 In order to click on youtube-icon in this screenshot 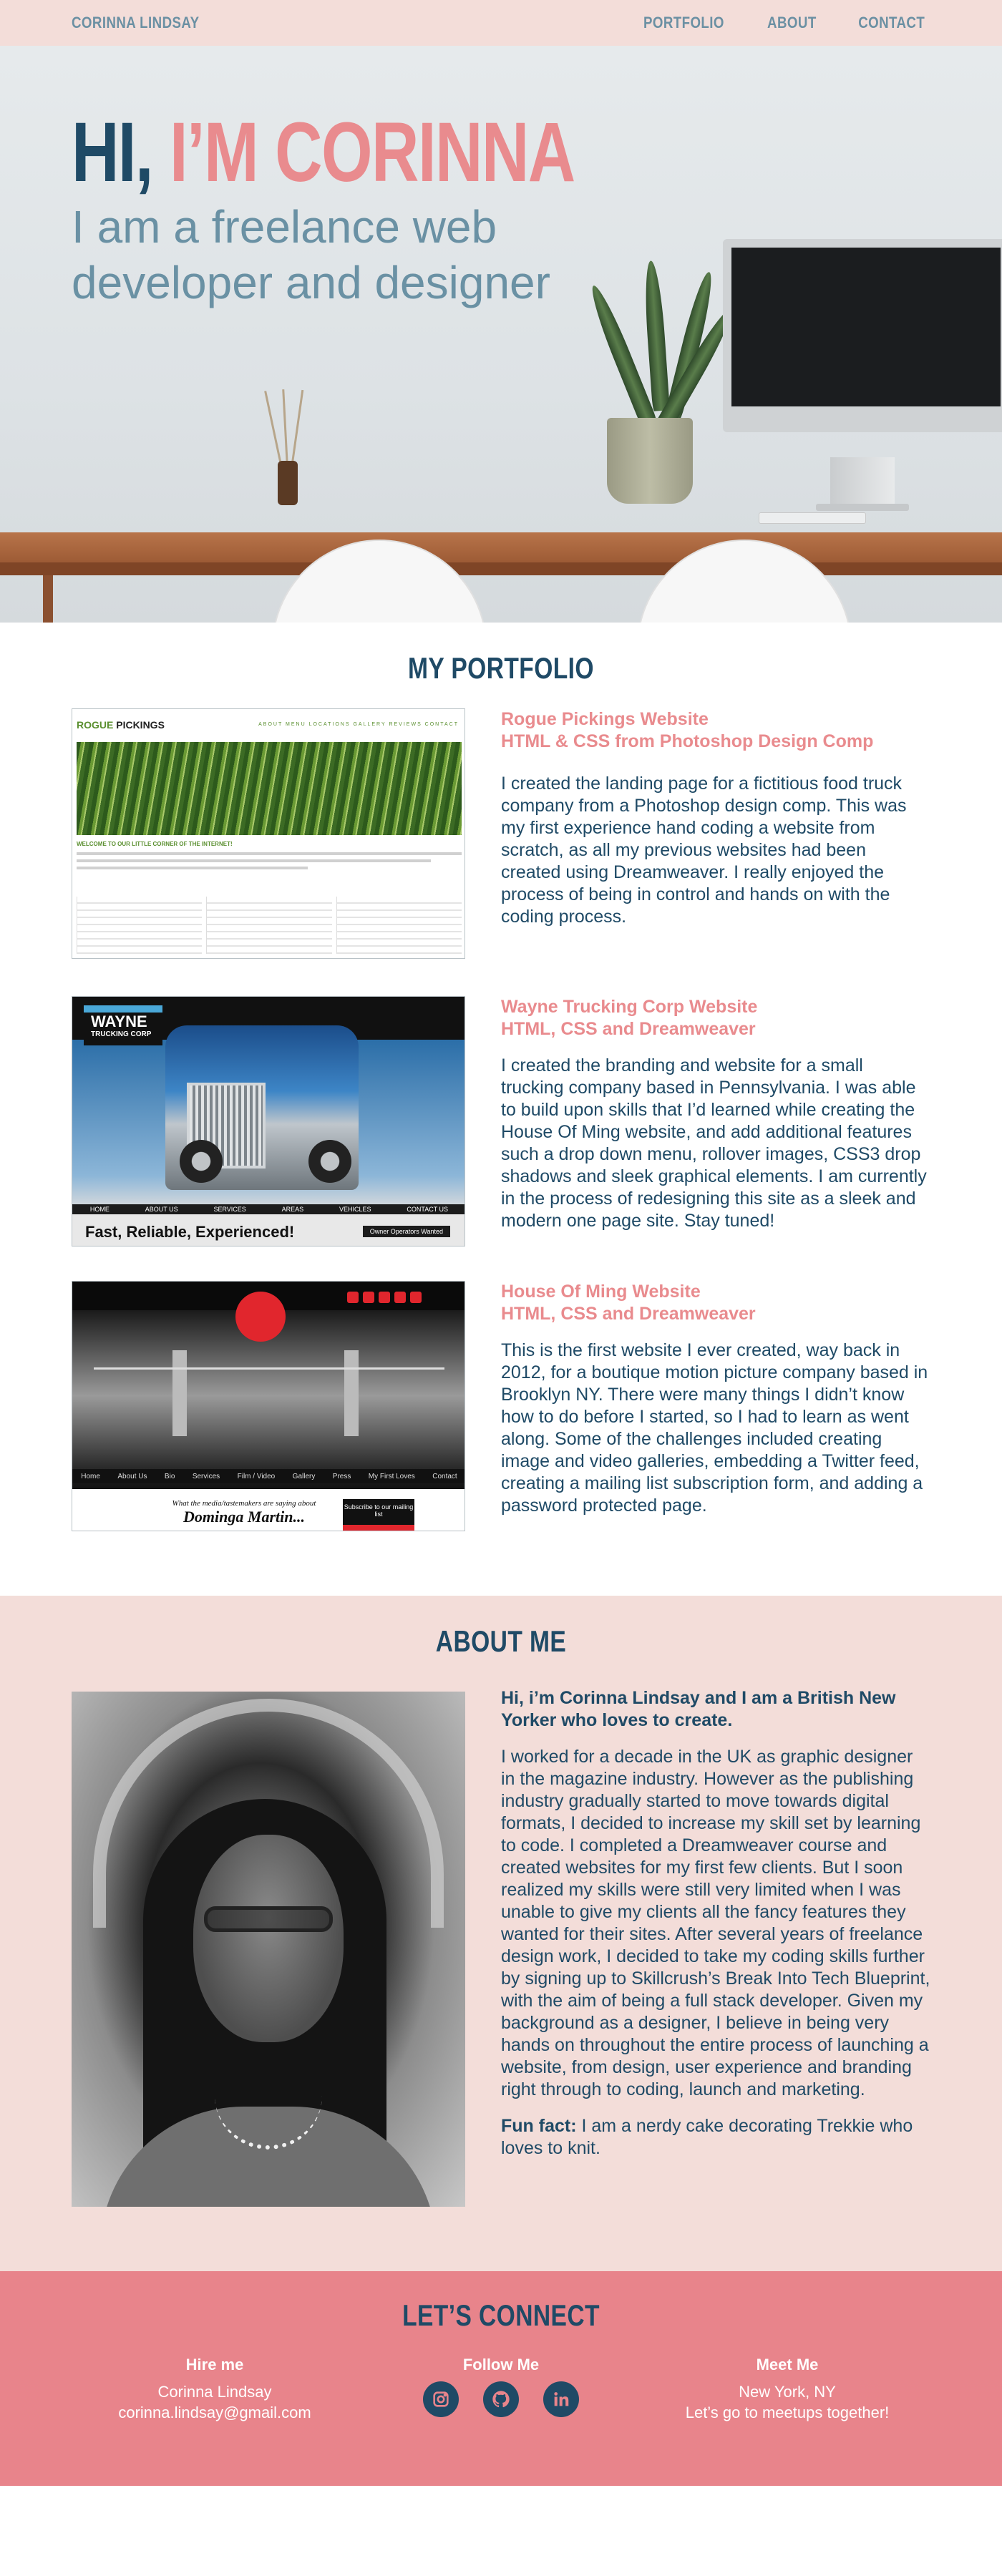, I will do `click(400, 1297)`.